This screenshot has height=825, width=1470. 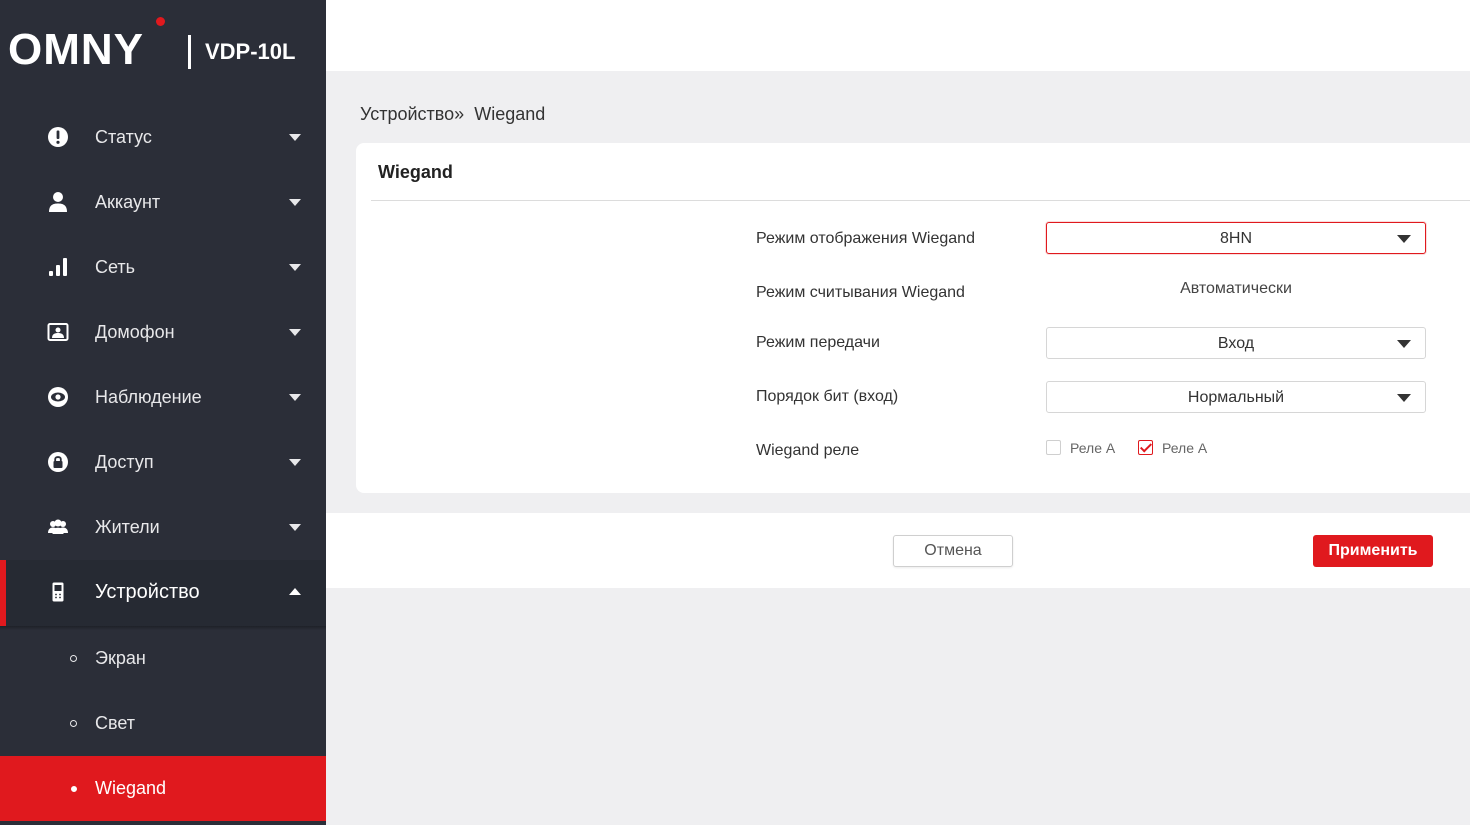 What do you see at coordinates (1053, 447) in the screenshot?
I see `checkbox-unchecked` at bounding box center [1053, 447].